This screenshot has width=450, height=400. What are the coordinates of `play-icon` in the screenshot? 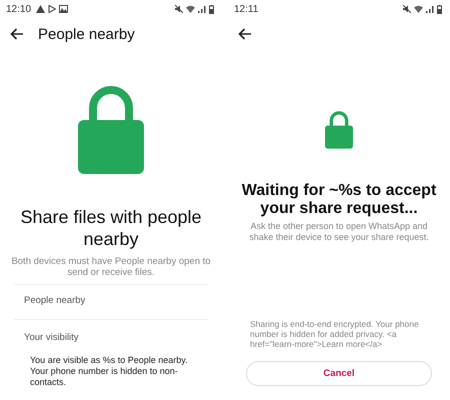 It's located at (52, 9).